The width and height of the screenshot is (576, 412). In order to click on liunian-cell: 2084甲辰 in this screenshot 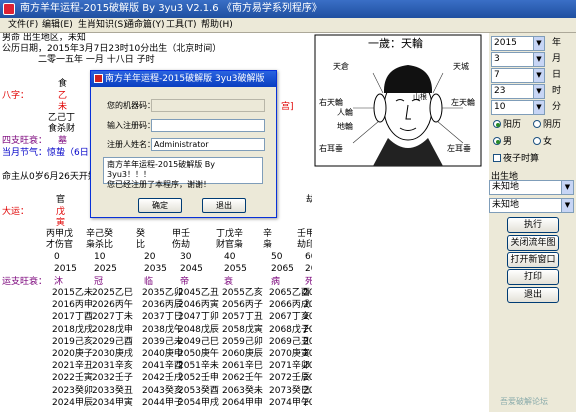, I will do `click(307, 402)`.